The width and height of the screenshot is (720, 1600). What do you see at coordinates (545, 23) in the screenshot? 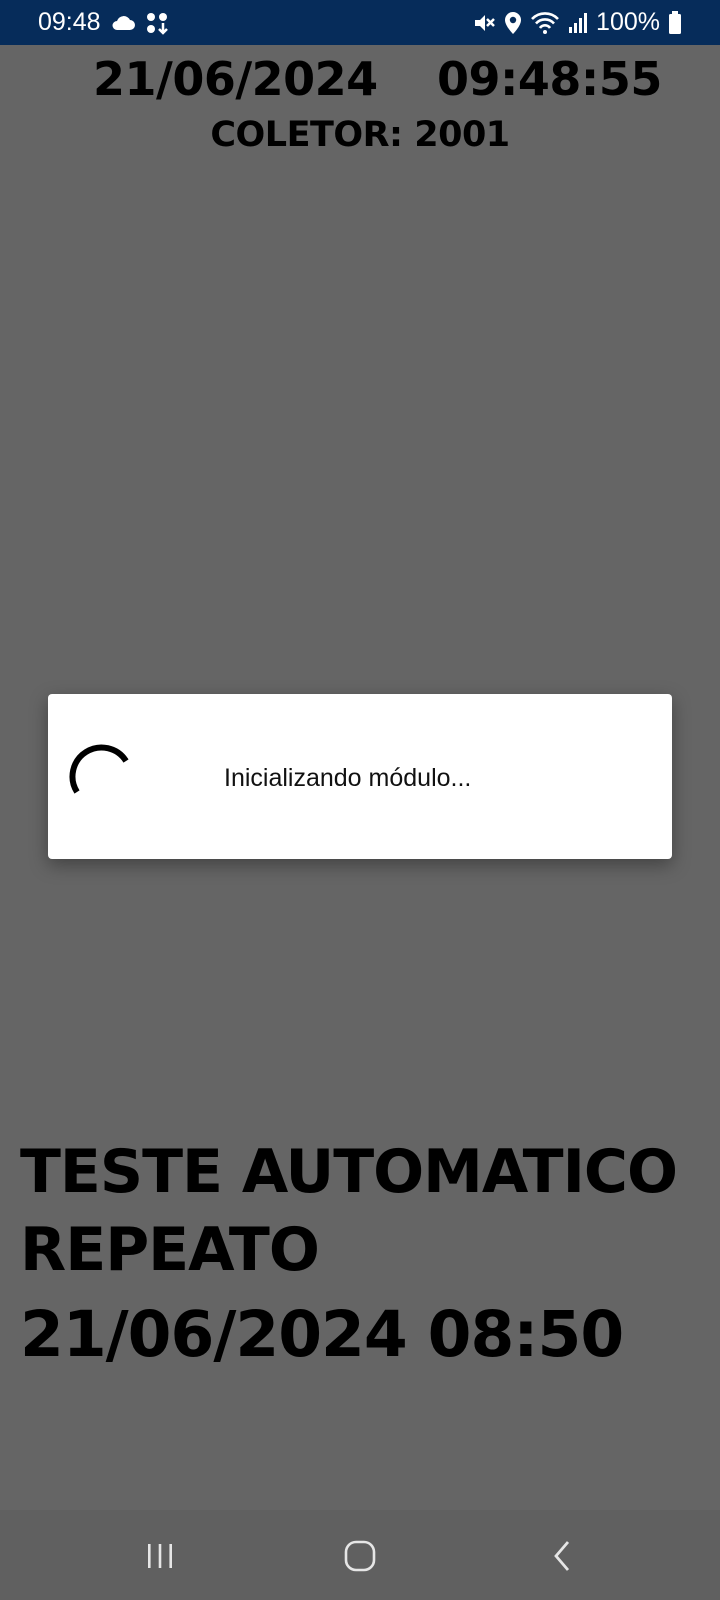
I see `wifi-icon` at bounding box center [545, 23].